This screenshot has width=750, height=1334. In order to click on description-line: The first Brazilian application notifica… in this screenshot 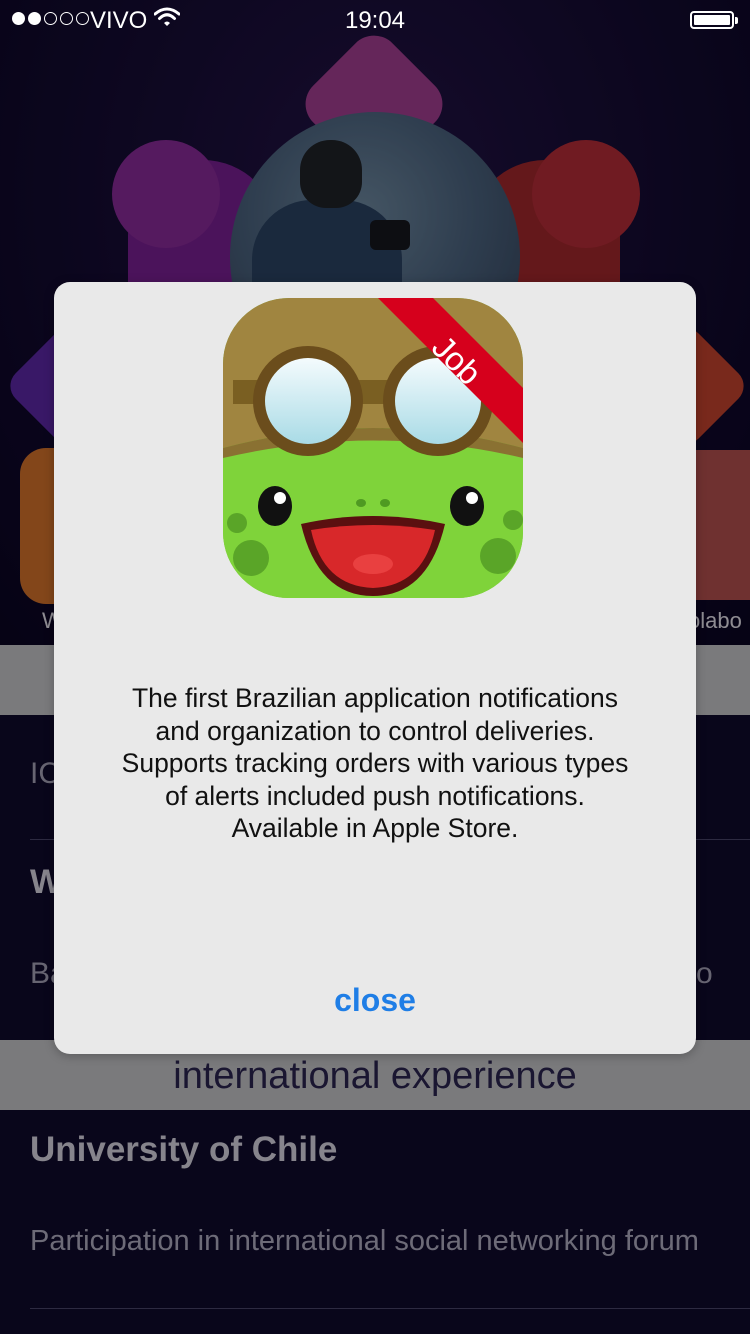, I will do `click(375, 698)`.